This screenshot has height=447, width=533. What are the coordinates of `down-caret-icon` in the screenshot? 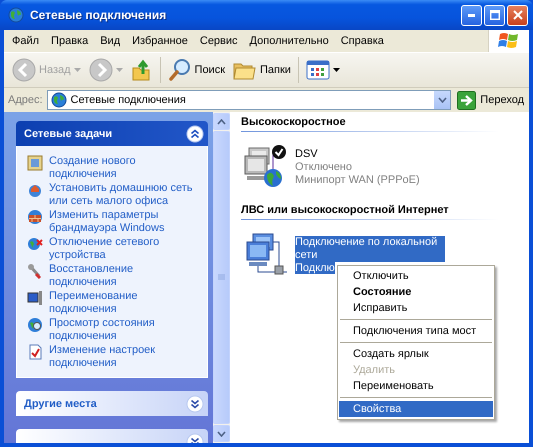 It's located at (221, 433).